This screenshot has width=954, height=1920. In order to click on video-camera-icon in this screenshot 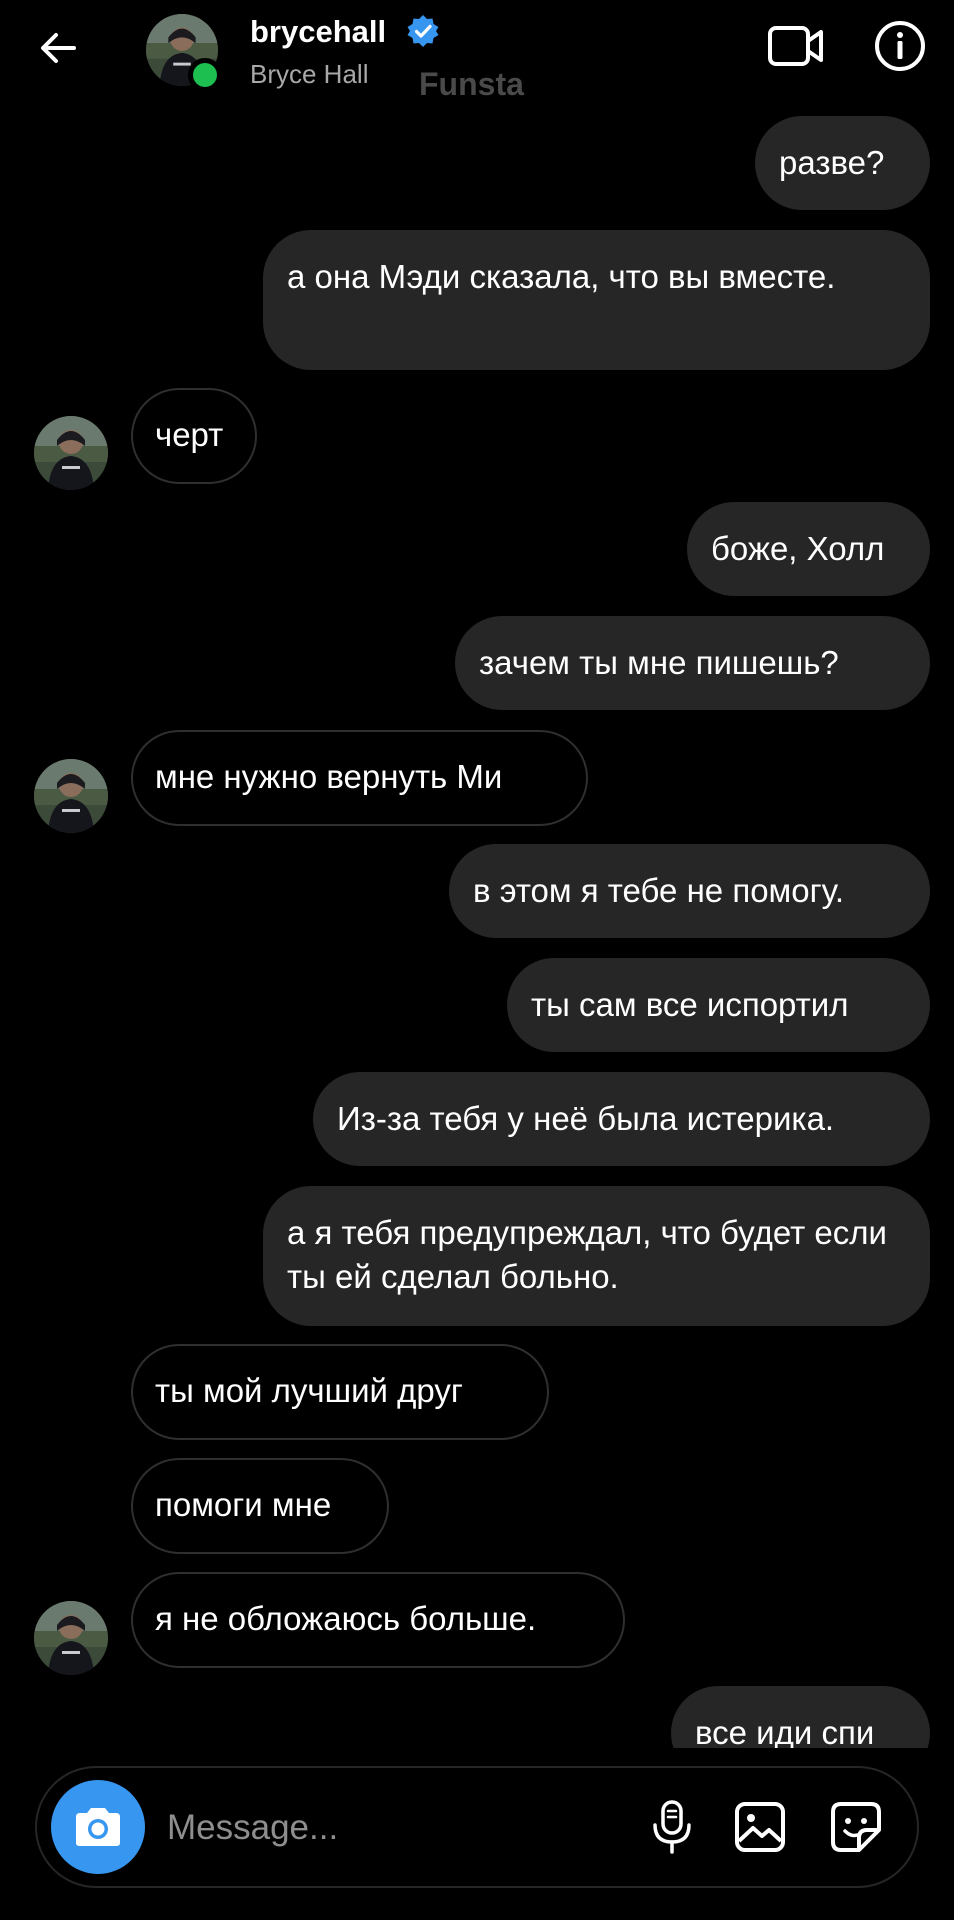, I will do `click(795, 46)`.